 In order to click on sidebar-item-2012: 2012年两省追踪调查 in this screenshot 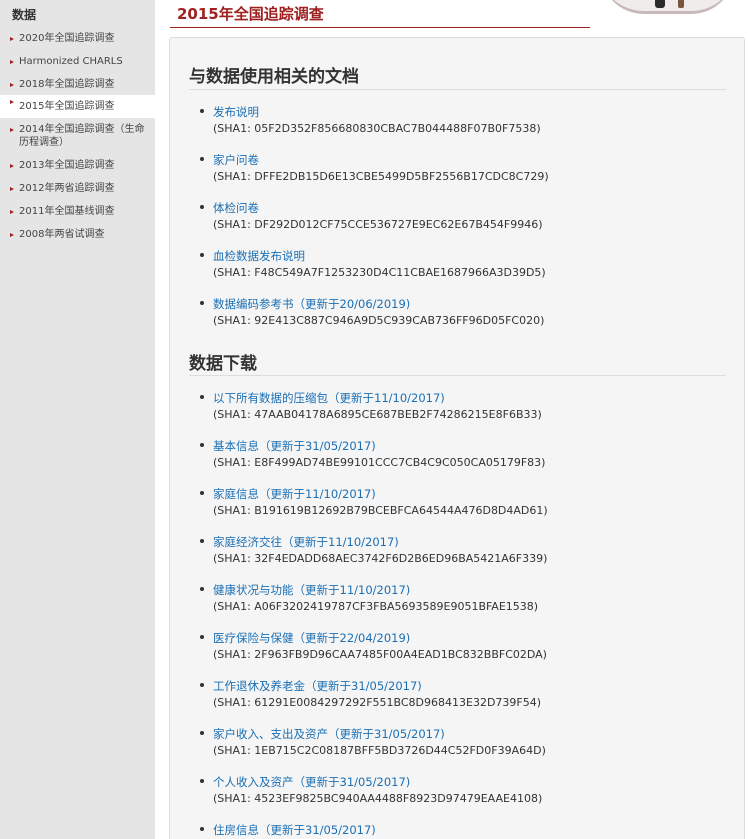, I will do `click(77, 188)`.